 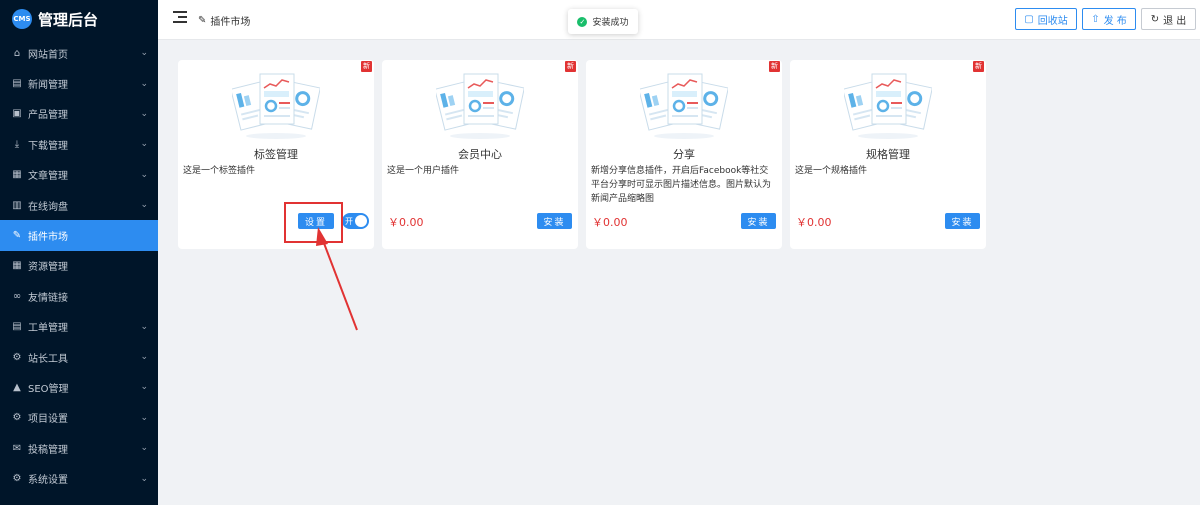 I want to click on plugin-title: 会员中心, so click(x=480, y=154).